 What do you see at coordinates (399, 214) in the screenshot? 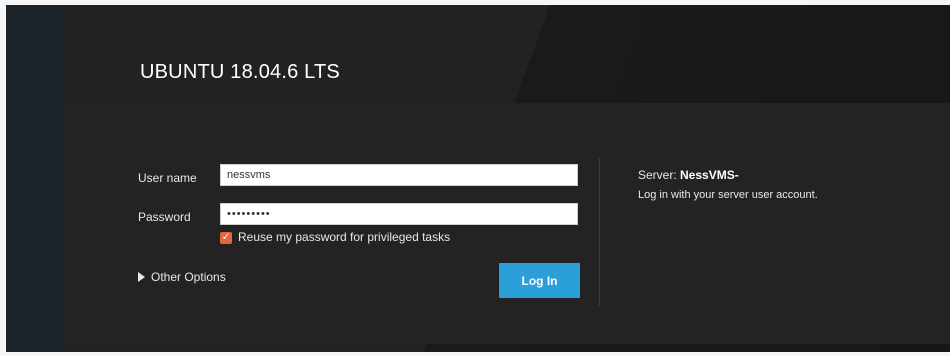
I see `password-field` at bounding box center [399, 214].